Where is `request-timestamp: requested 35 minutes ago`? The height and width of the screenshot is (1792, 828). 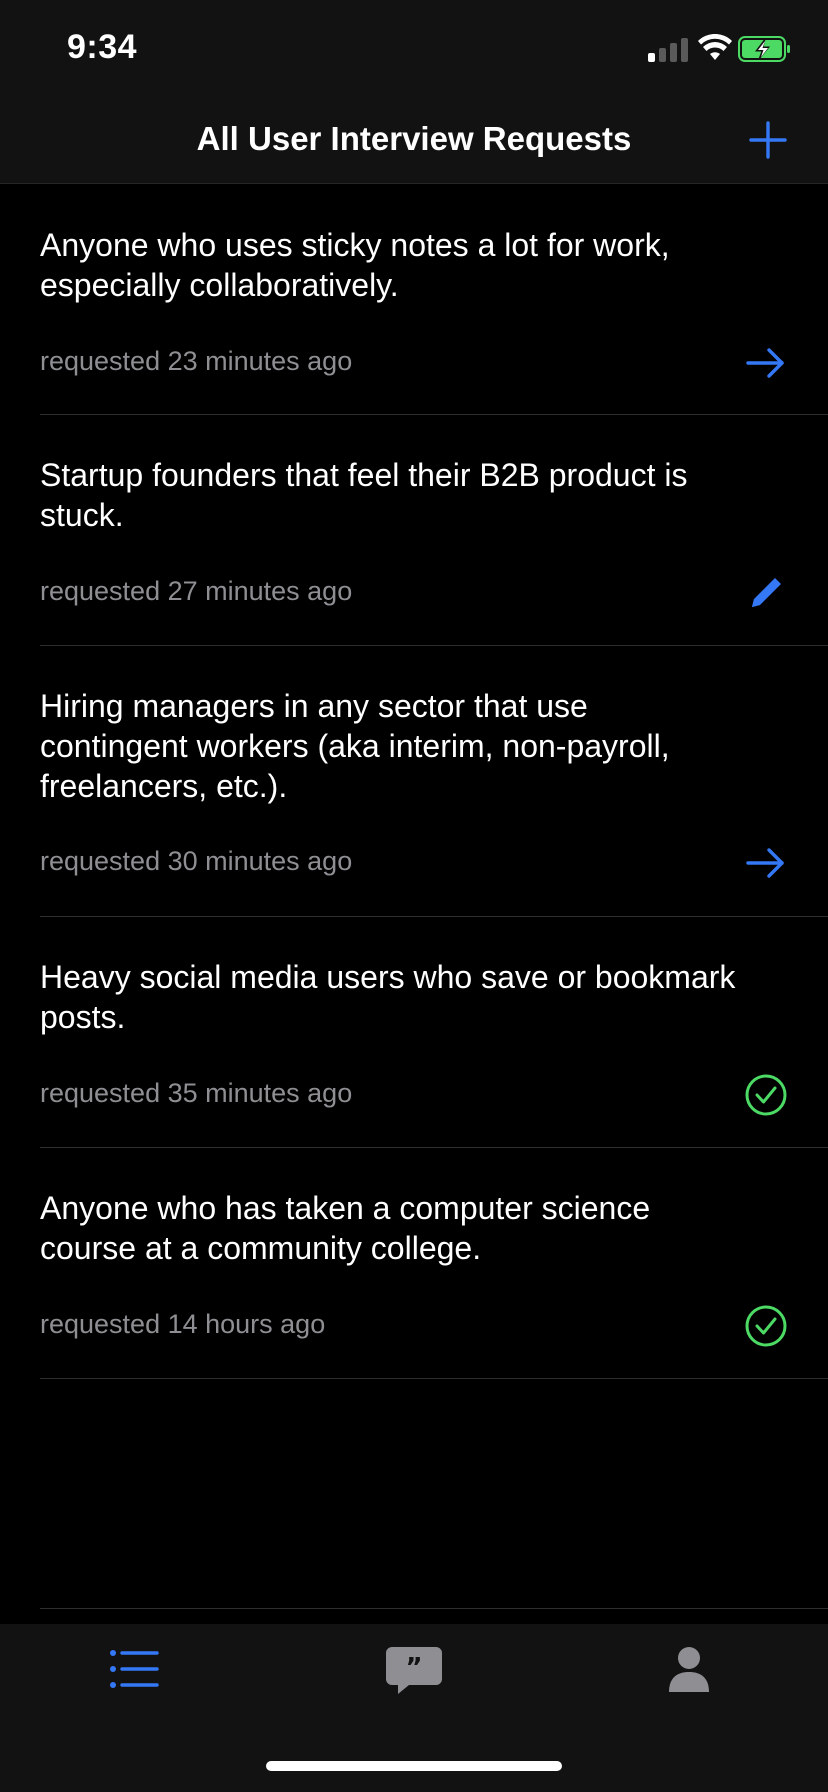 request-timestamp: requested 35 minutes ago is located at coordinates (196, 1093).